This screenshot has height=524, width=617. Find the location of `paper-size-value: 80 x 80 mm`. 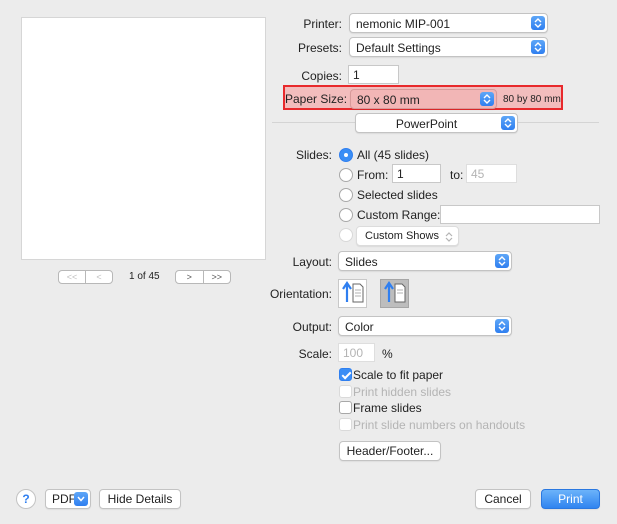

paper-size-value: 80 x 80 mm is located at coordinates (388, 100).